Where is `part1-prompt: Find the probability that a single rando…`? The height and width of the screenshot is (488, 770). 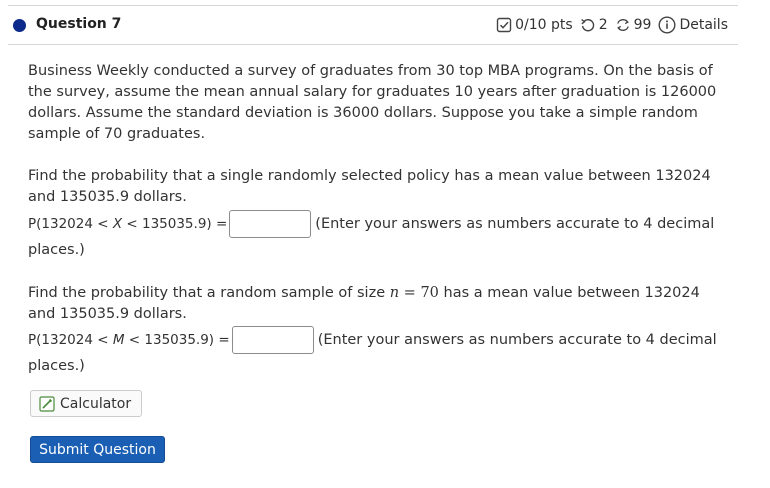
part1-prompt: Find the probability that a single rando… is located at coordinates (369, 186).